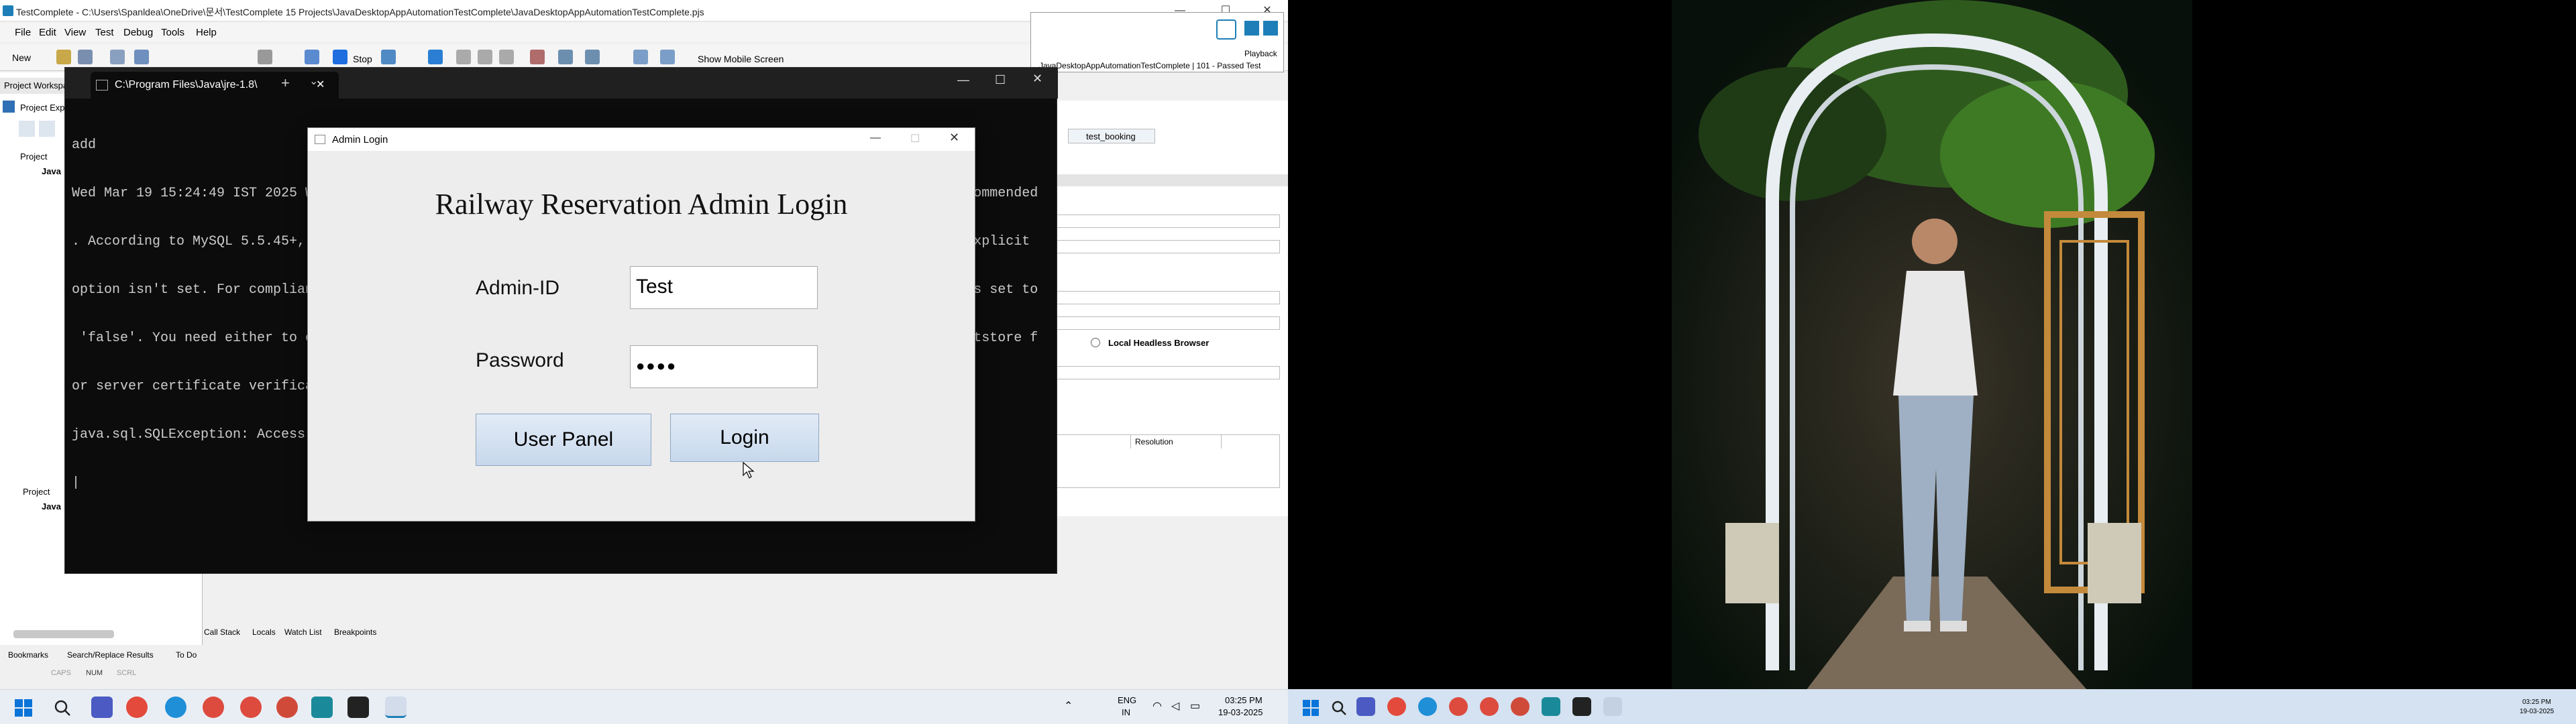 This screenshot has width=2576, height=724. I want to click on menu-help: Help, so click(206, 32).